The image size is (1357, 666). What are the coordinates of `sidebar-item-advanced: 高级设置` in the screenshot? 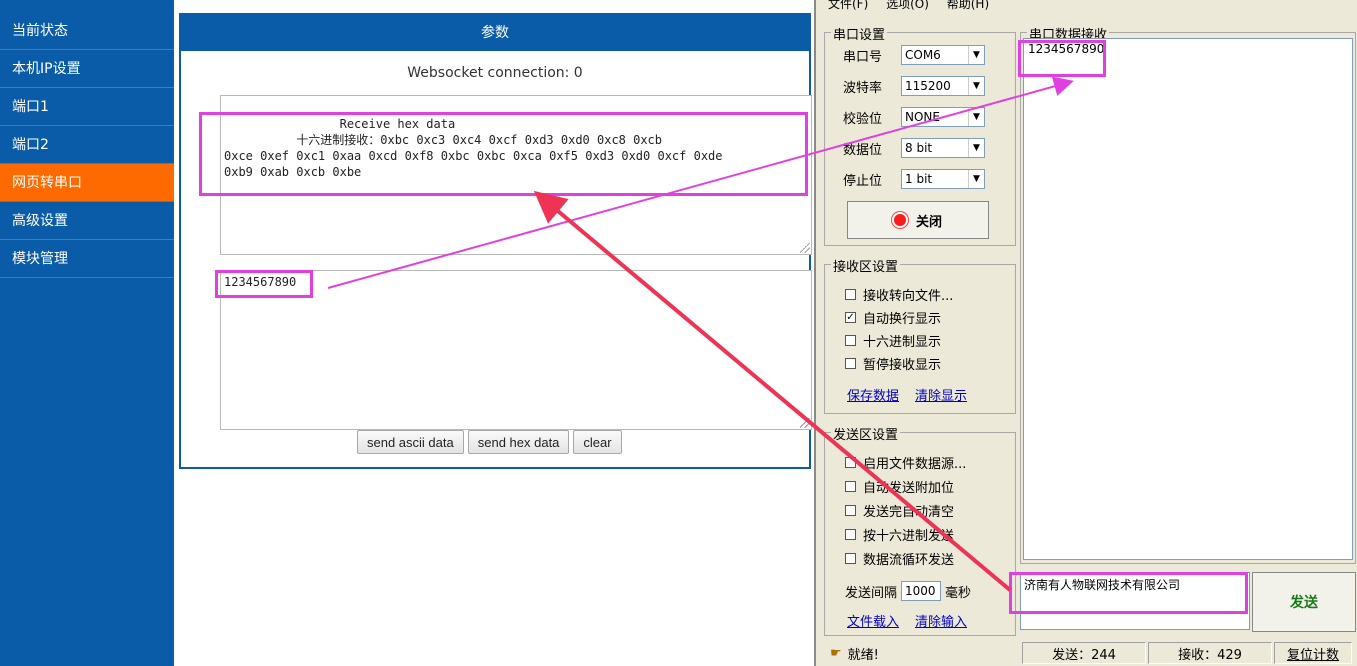 It's located at (87, 221).